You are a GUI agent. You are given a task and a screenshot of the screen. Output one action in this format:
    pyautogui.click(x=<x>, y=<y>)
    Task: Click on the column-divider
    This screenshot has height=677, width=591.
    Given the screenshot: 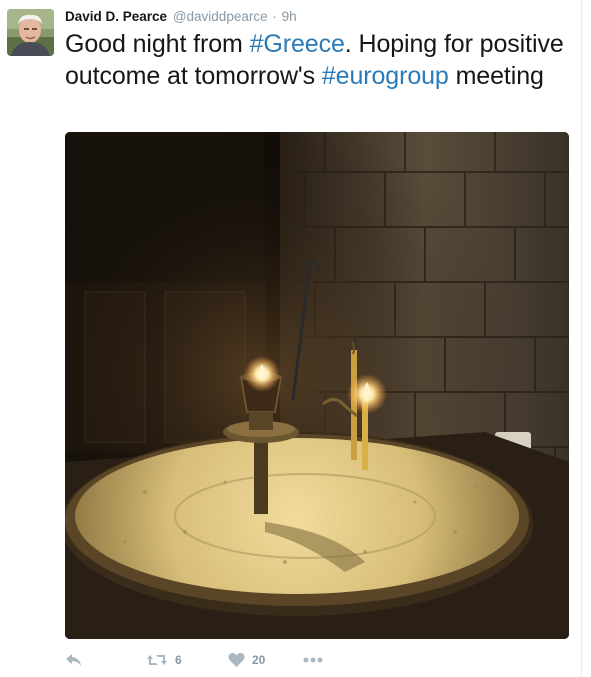 What is the action you would take?
    pyautogui.click(x=581, y=338)
    